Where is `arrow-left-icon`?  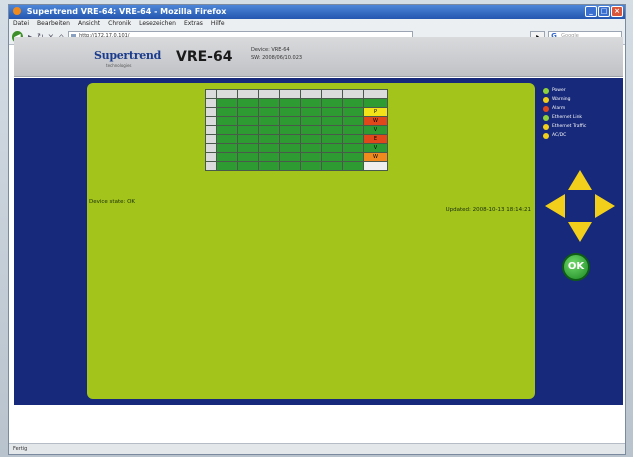
arrow-left-icon is located at coordinates (555, 206).